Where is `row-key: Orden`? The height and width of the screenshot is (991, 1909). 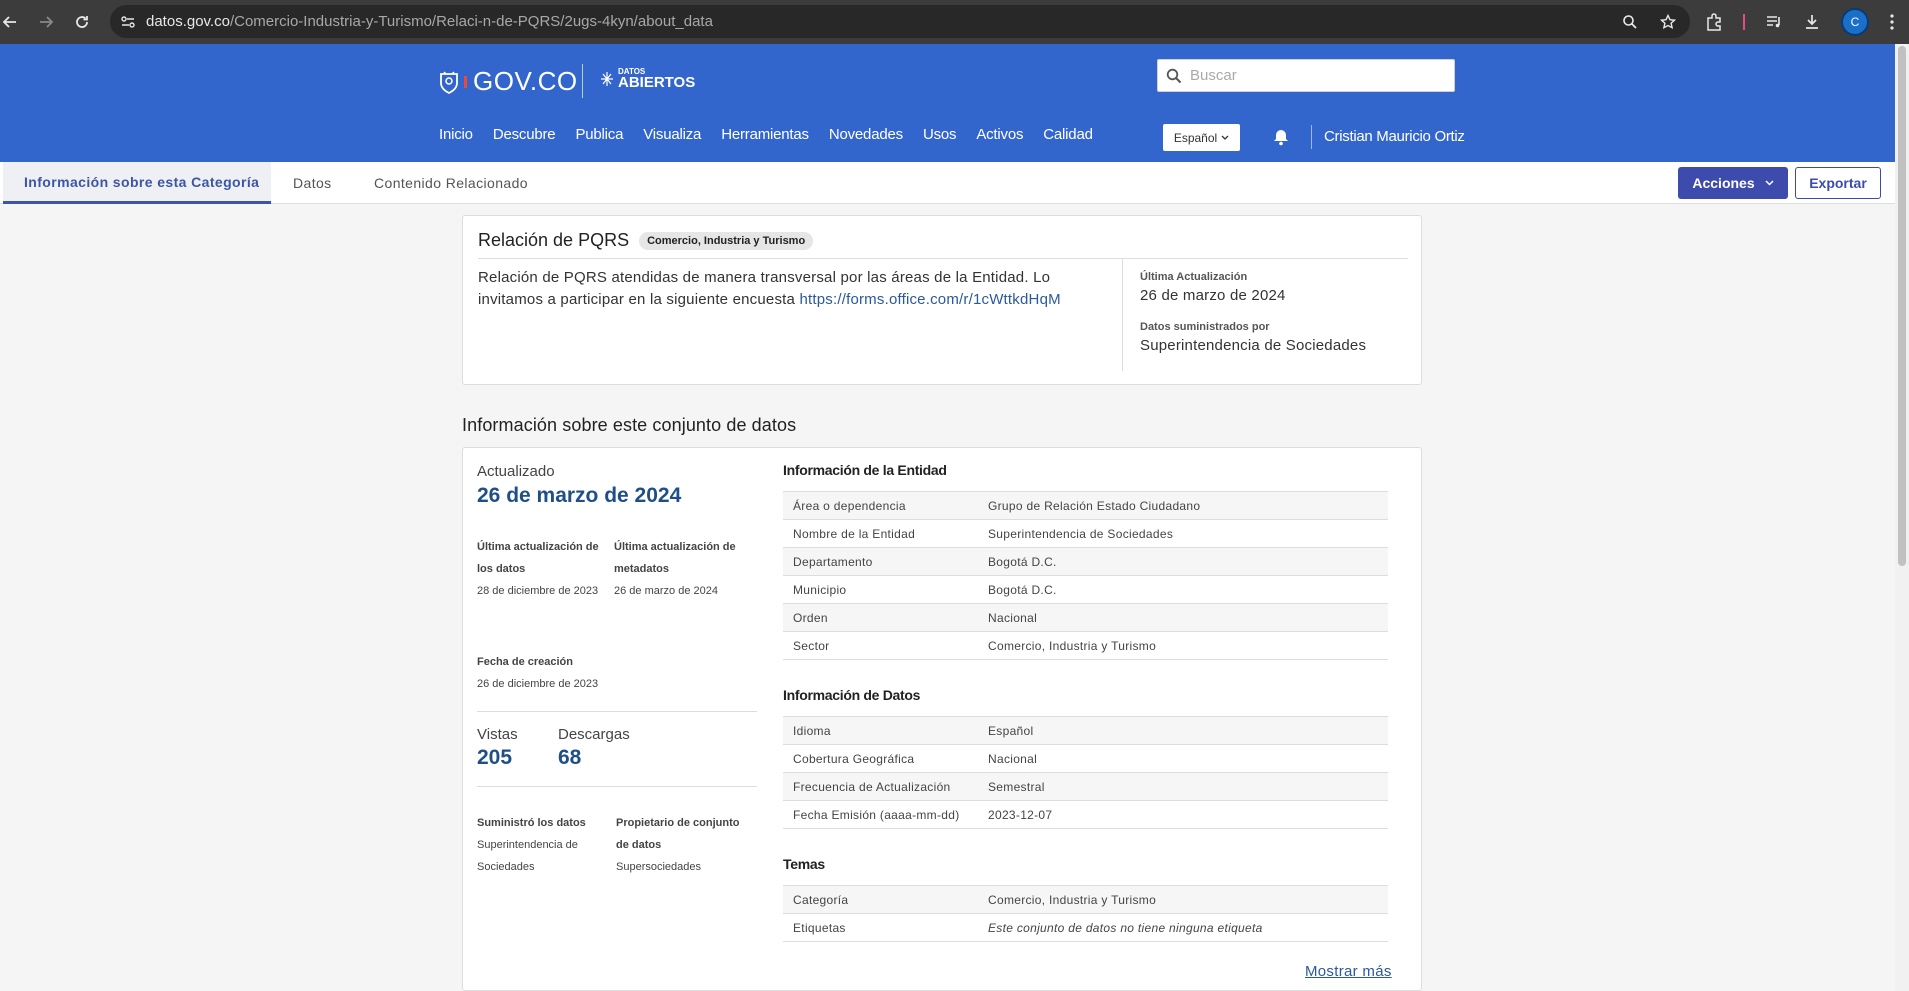
row-key: Orden is located at coordinates (810, 617).